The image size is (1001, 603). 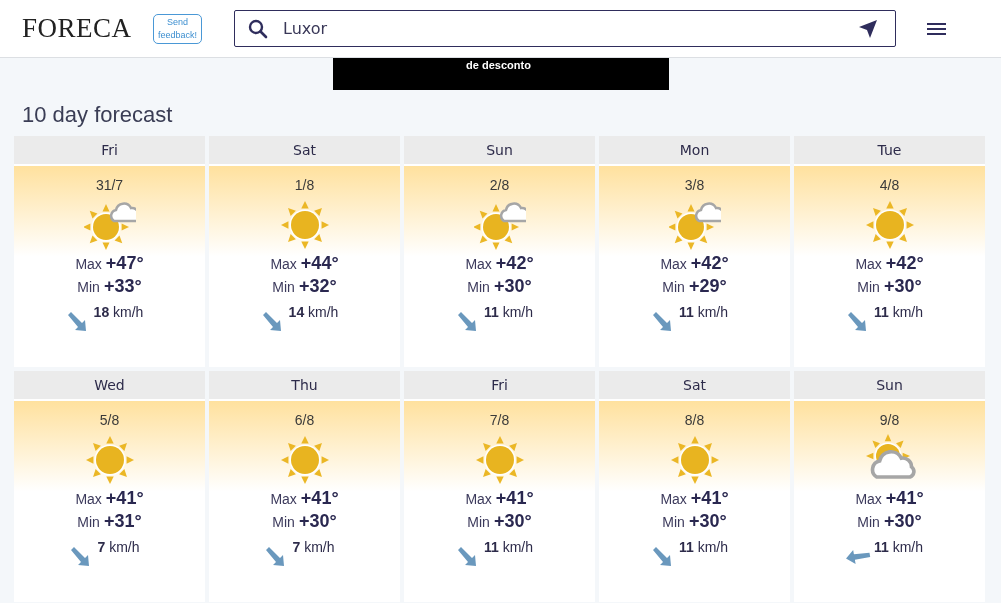 I want to click on date: 6/8, so click(x=304, y=420).